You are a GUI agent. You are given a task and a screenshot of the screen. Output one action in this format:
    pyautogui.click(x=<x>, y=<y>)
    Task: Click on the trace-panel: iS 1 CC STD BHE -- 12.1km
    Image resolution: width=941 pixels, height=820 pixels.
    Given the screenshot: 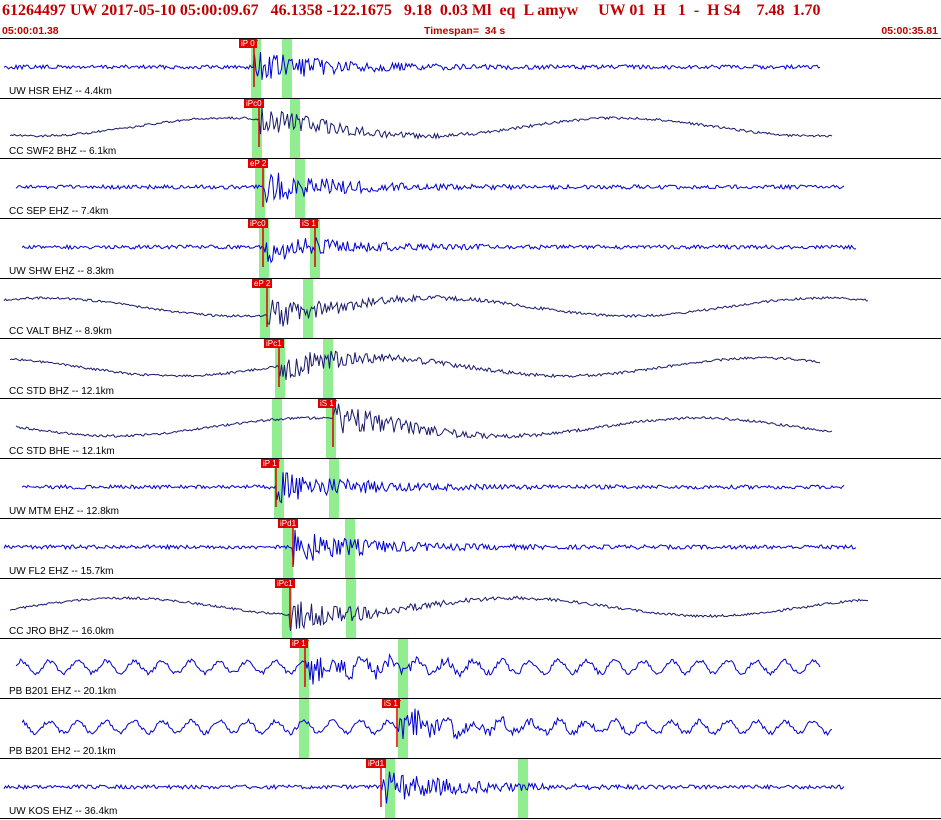 What is the action you would take?
    pyautogui.click(x=470, y=429)
    